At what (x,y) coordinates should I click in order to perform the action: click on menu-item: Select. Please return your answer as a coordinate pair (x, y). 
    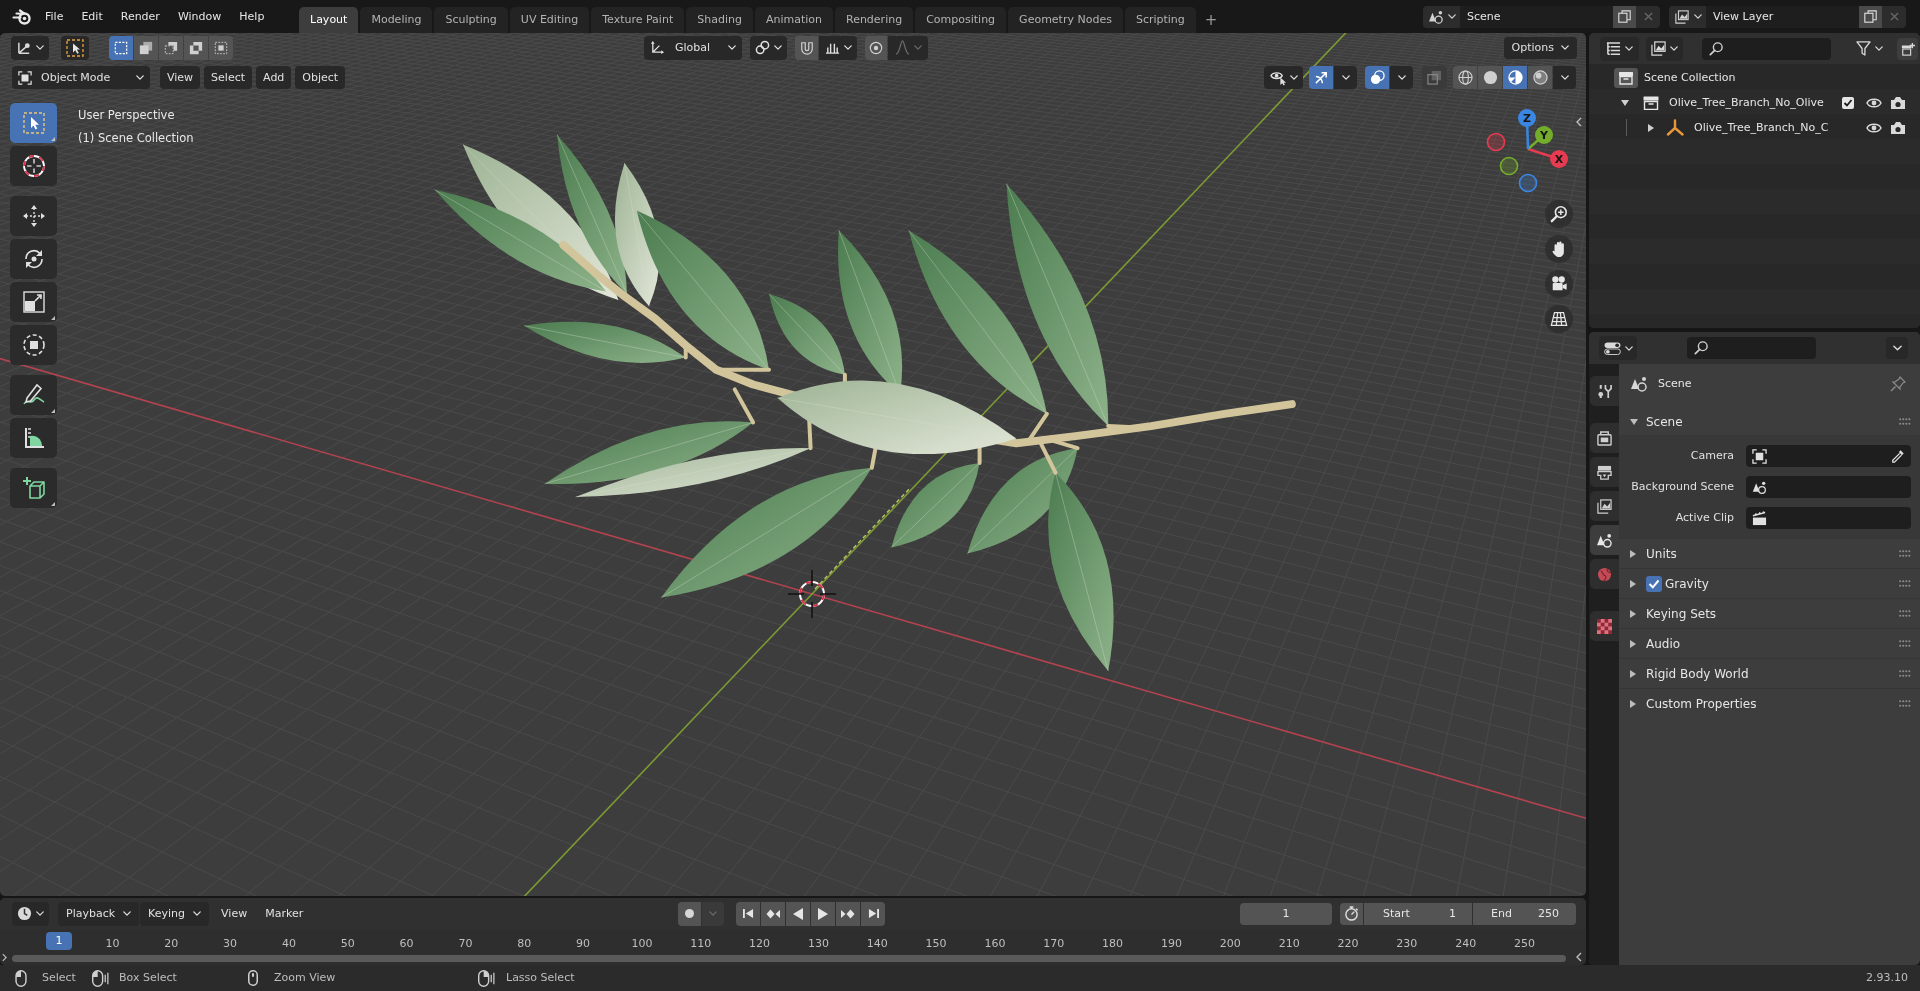
    Looking at the image, I should click on (228, 77).